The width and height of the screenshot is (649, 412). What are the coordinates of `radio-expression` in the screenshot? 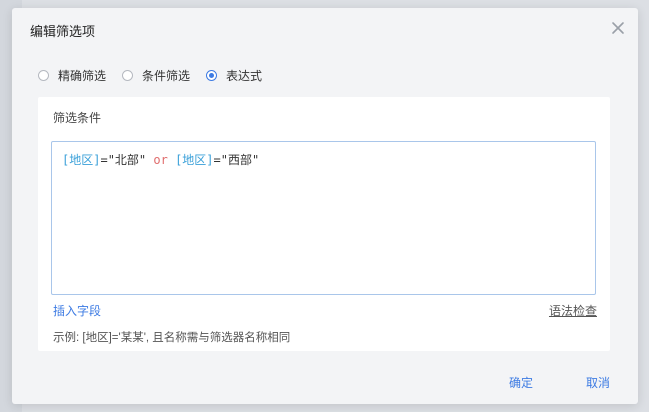 It's located at (212, 75).